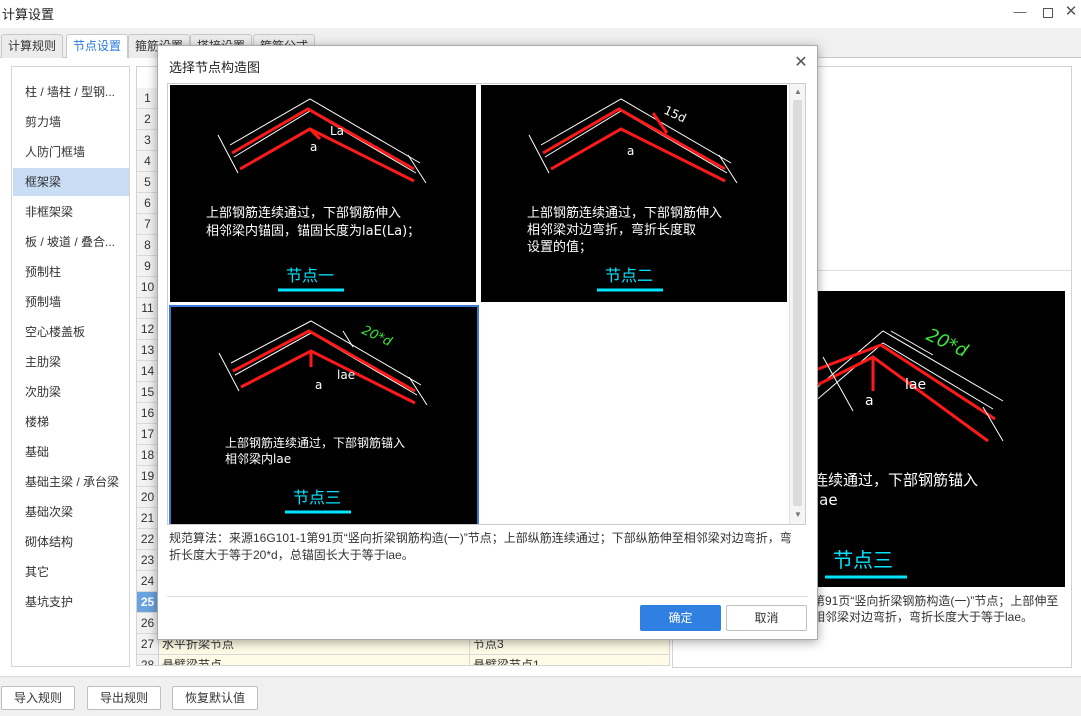 Image resolution: width=1081 pixels, height=716 pixels. Describe the element at coordinates (148, 560) in the screenshot. I see `row-number: 23` at that location.